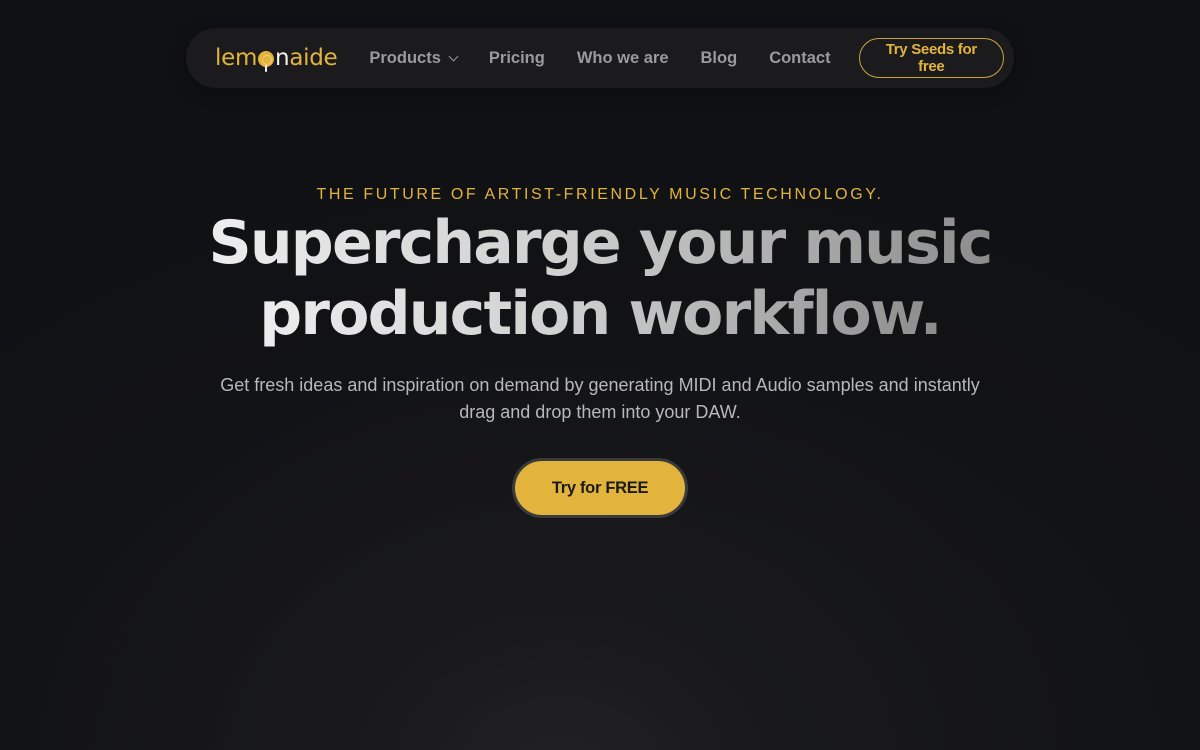  What do you see at coordinates (600, 243) in the screenshot?
I see `headline-line-1: Supercharge your music` at bounding box center [600, 243].